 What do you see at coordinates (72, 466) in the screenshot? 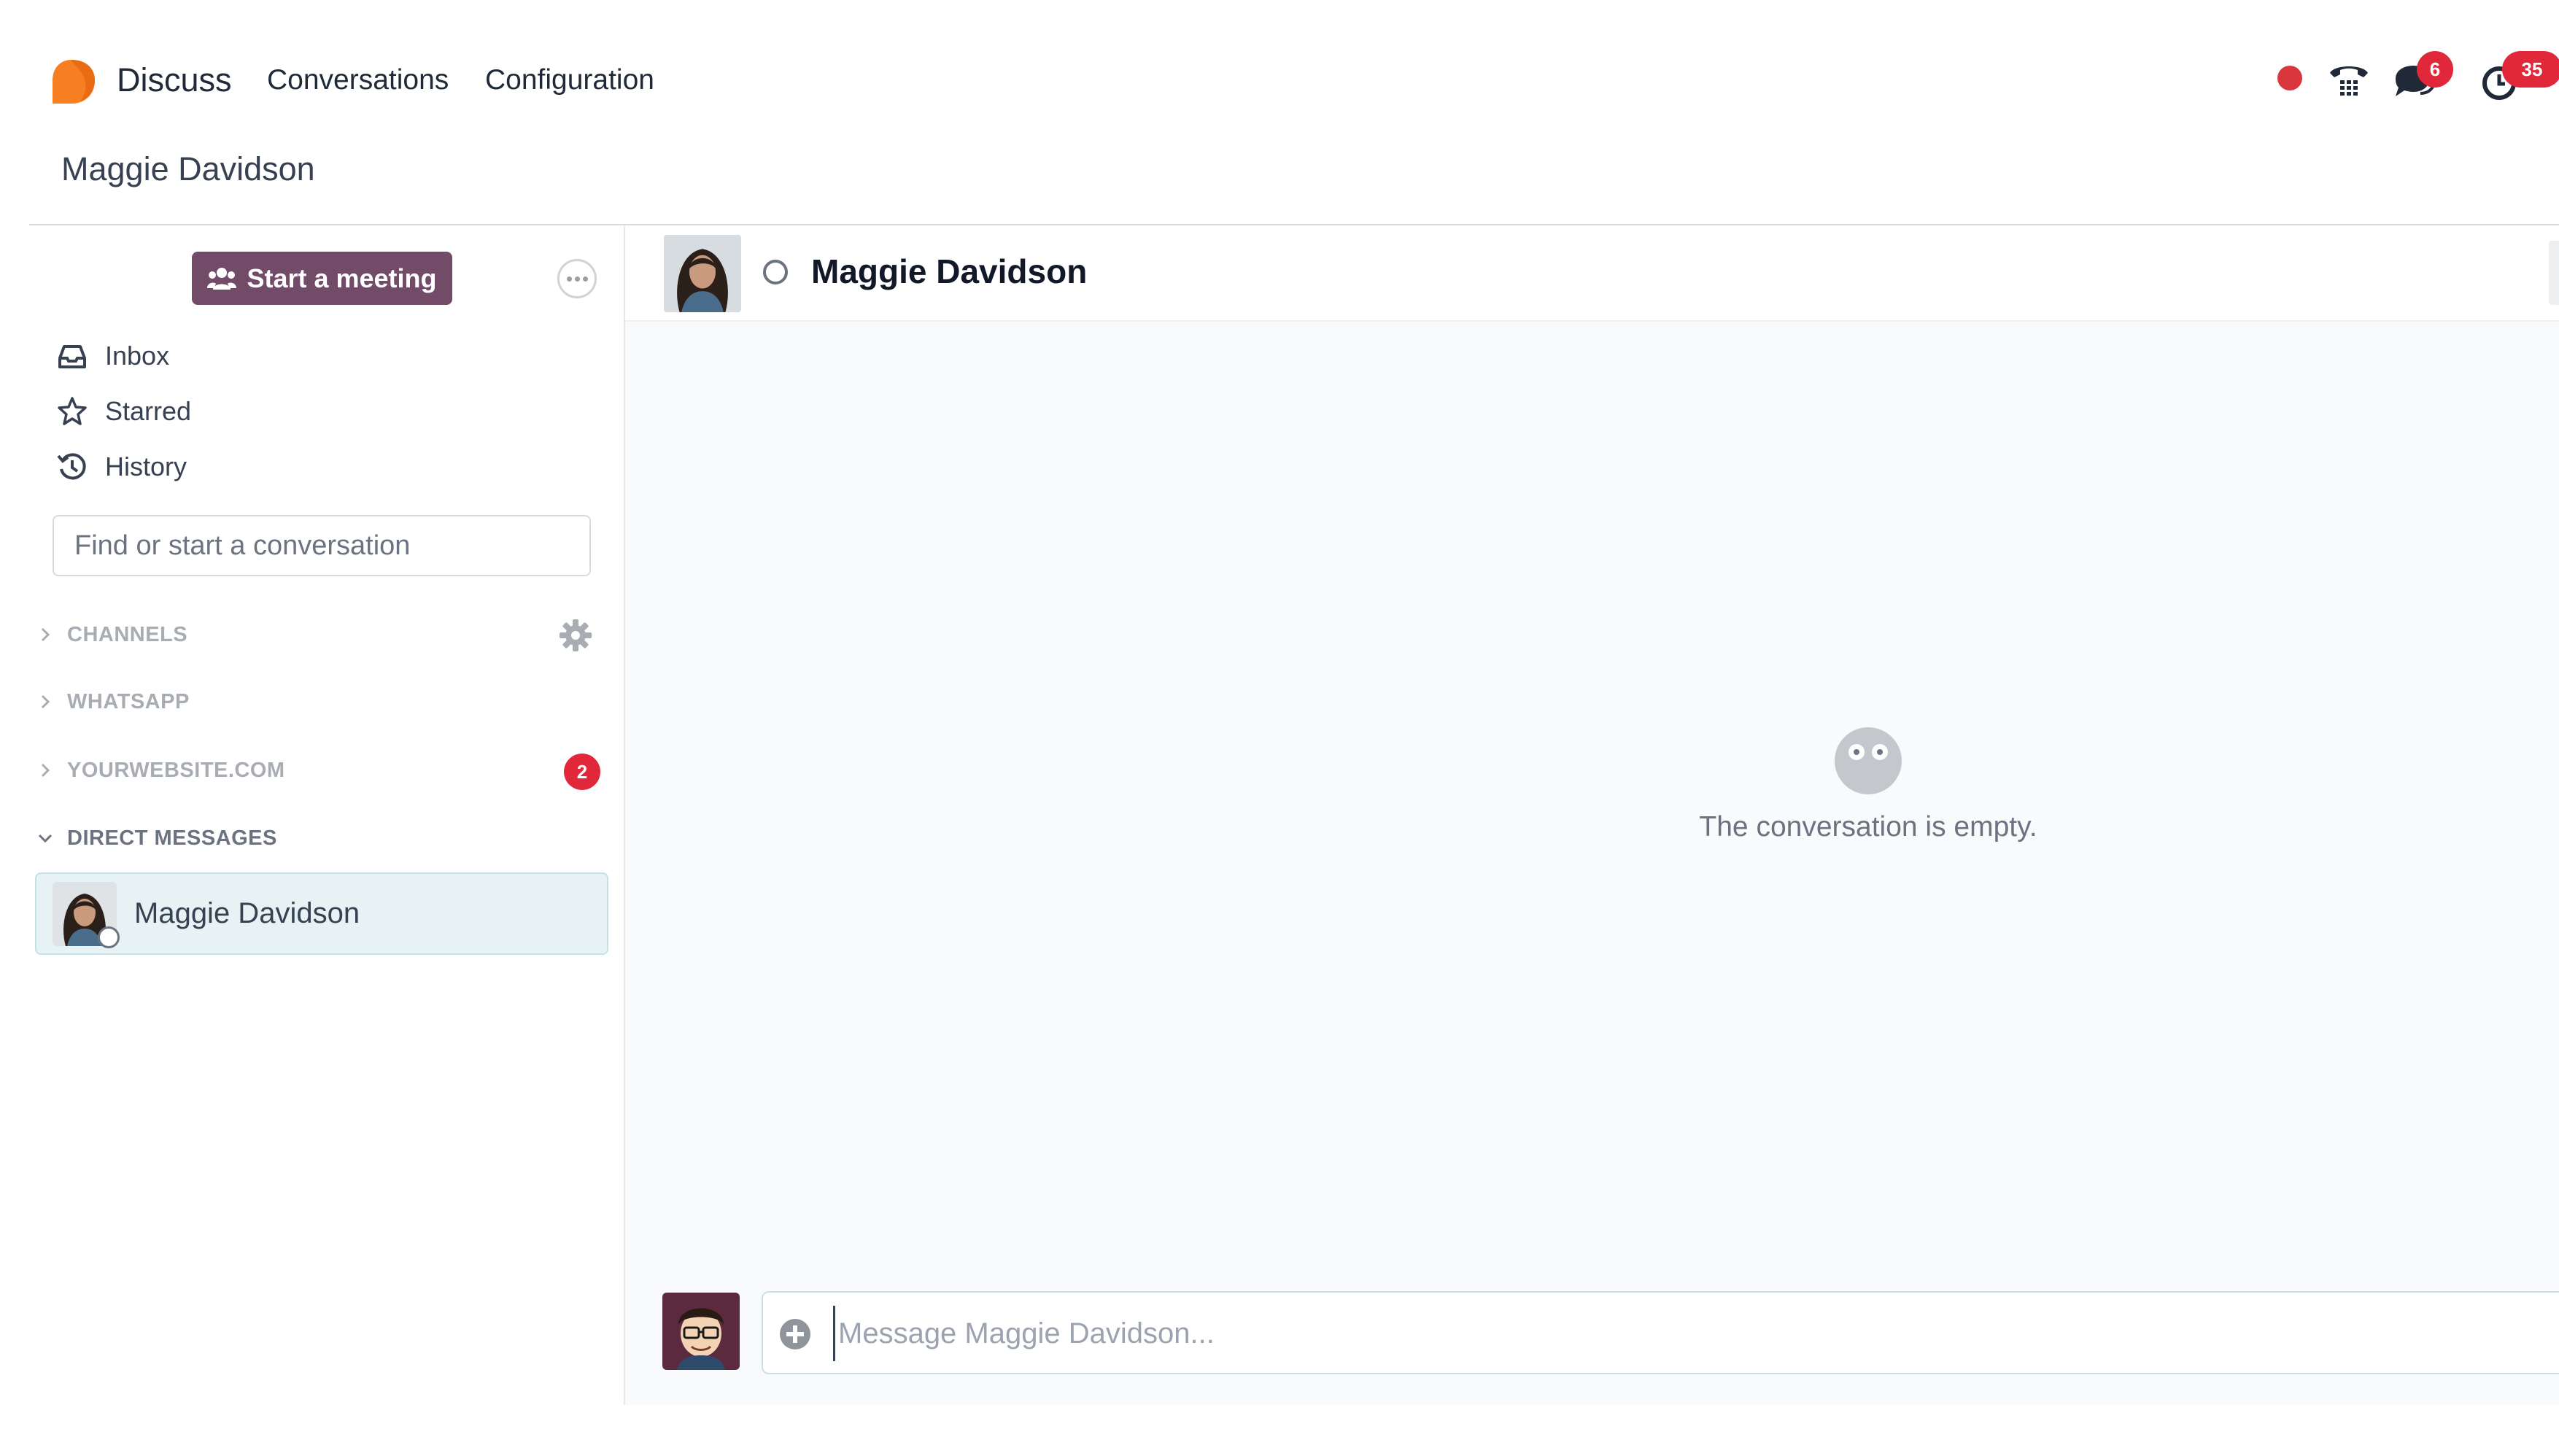
I see `history-icon` at bounding box center [72, 466].